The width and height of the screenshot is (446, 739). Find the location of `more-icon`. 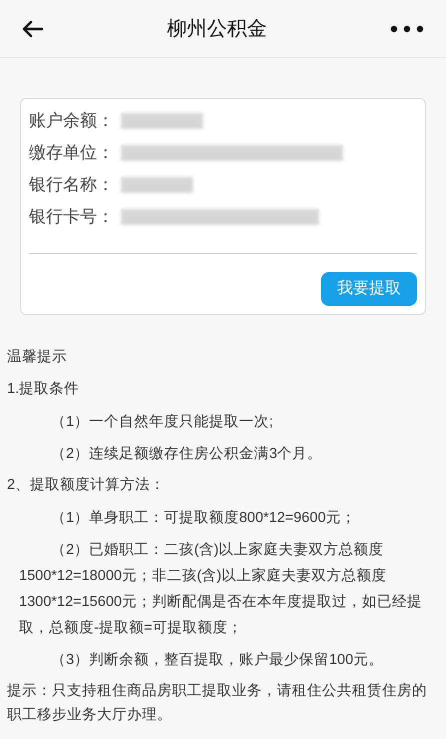

more-icon is located at coordinates (407, 28).